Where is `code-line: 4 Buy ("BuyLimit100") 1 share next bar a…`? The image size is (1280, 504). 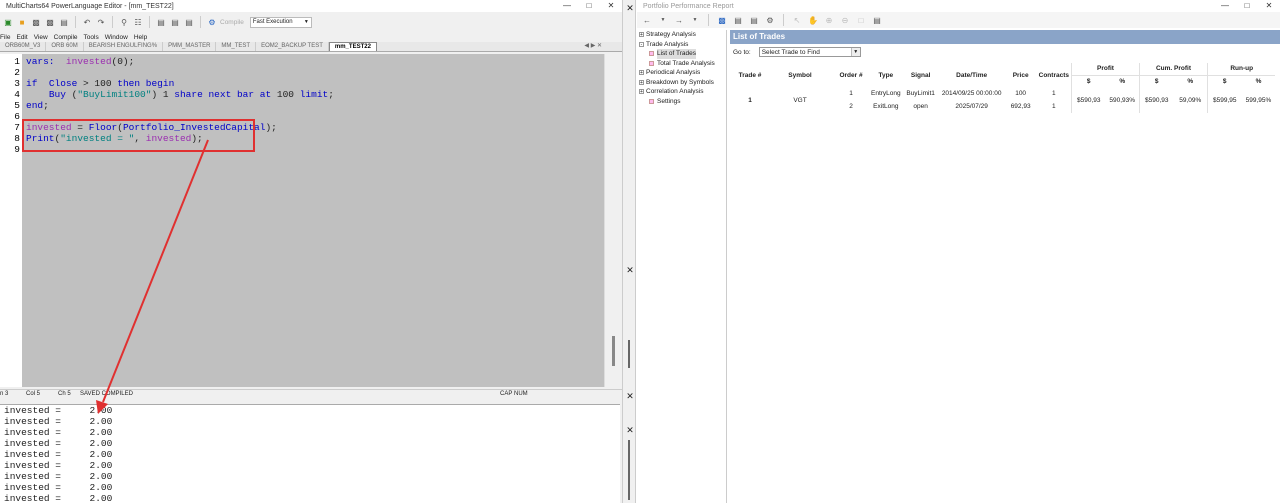
code-line: 4 Buy ("BuyLimit100") 1 share next bar a… is located at coordinates (302, 94).